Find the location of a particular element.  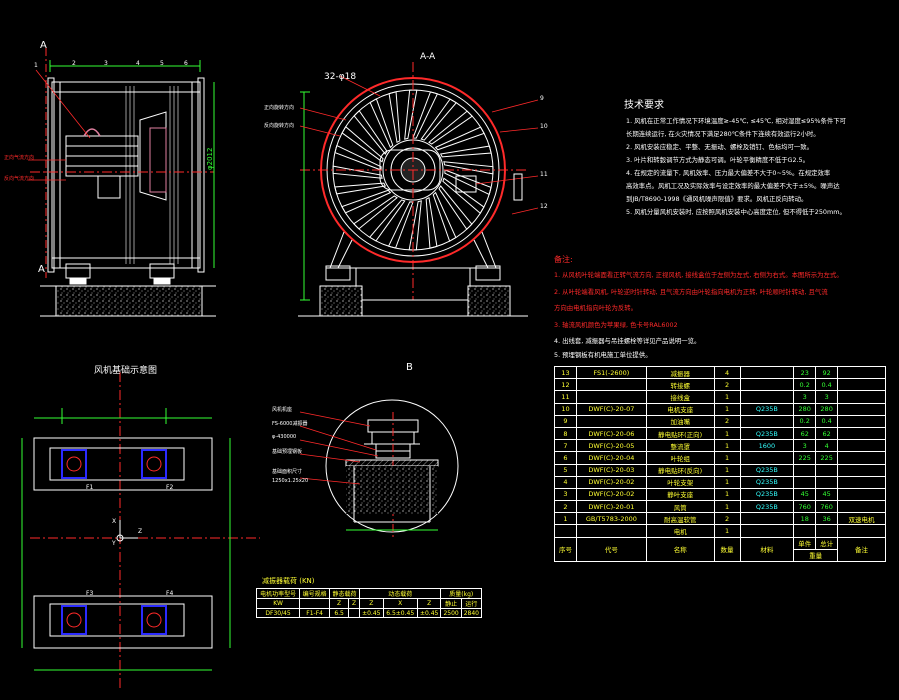

item-number: 5 is located at coordinates (162, 63).